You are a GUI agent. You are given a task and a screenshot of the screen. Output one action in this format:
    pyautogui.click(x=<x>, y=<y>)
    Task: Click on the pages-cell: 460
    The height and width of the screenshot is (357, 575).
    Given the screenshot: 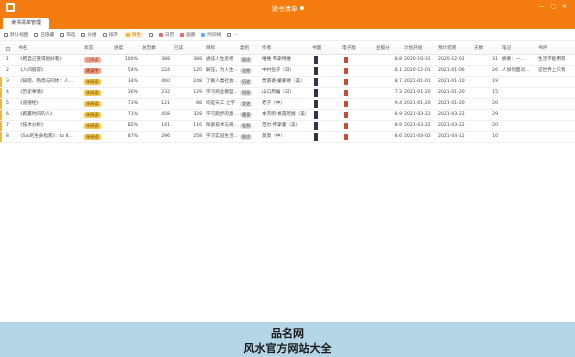 What is the action you would take?
    pyautogui.click(x=156, y=82)
    